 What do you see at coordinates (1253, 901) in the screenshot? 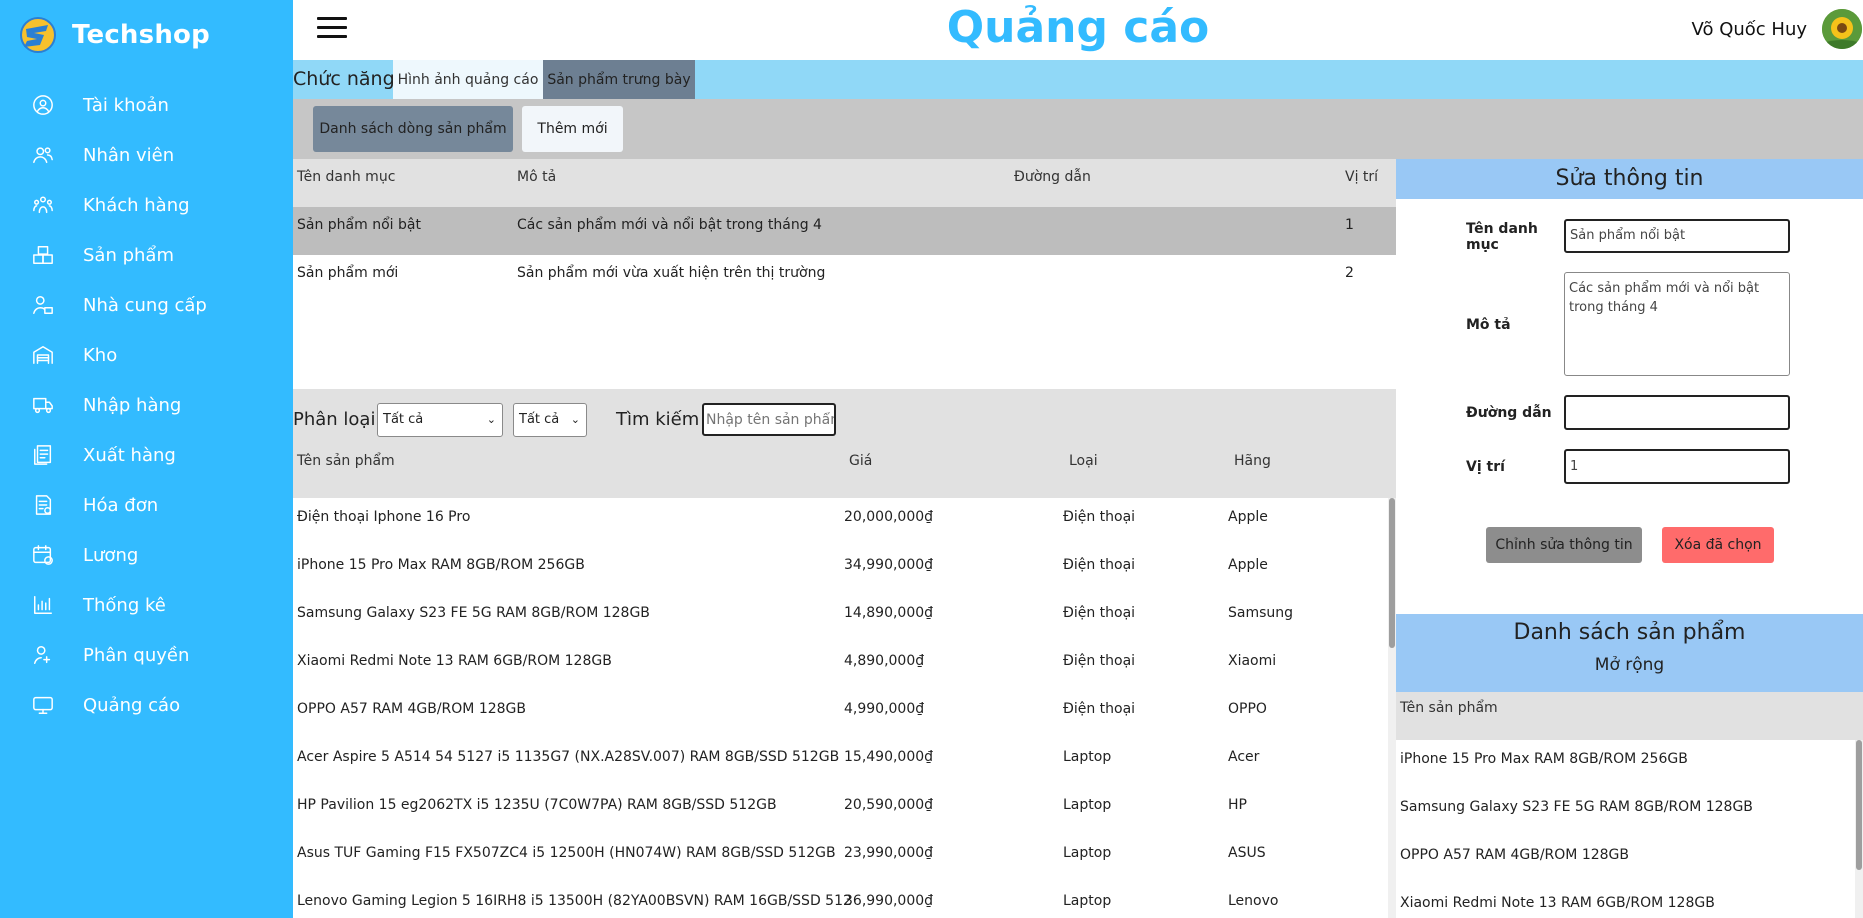
I see `product-brand: Lenovo` at bounding box center [1253, 901].